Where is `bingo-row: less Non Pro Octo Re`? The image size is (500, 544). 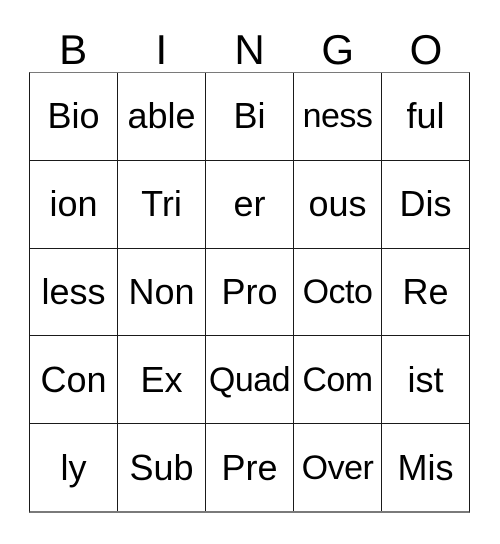
bingo-row: less Non Pro Octo Re is located at coordinates (249, 292).